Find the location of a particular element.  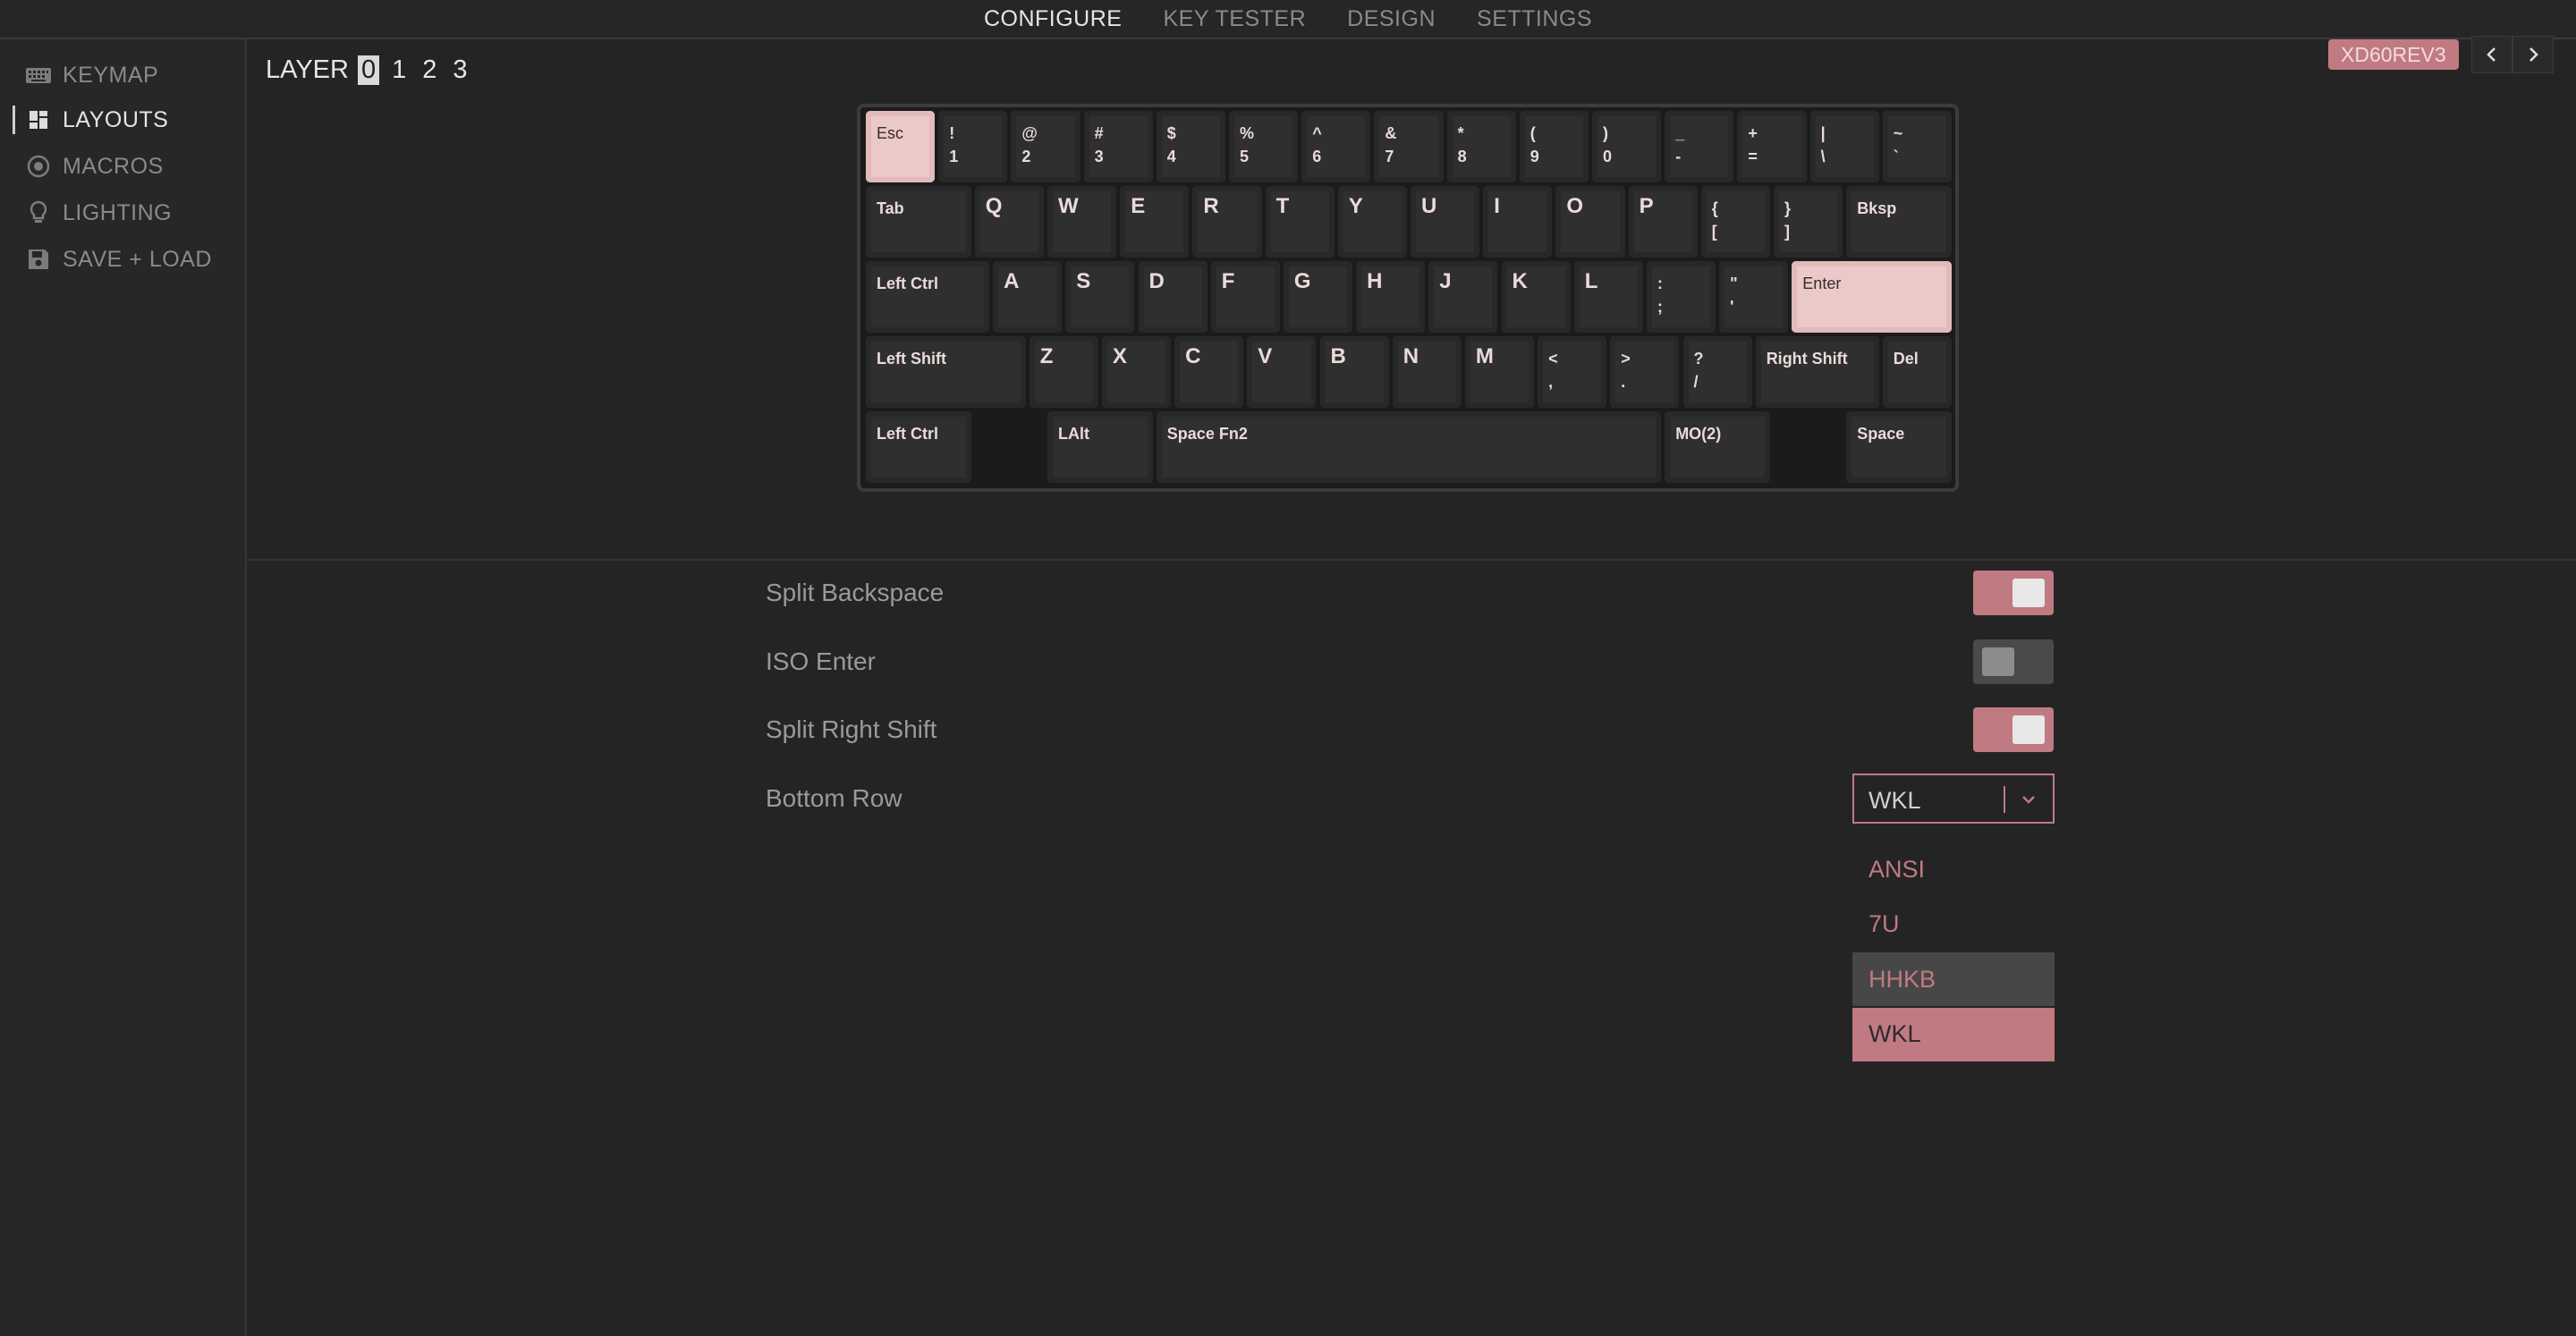

chevron-down-icon is located at coordinates (2028, 800).